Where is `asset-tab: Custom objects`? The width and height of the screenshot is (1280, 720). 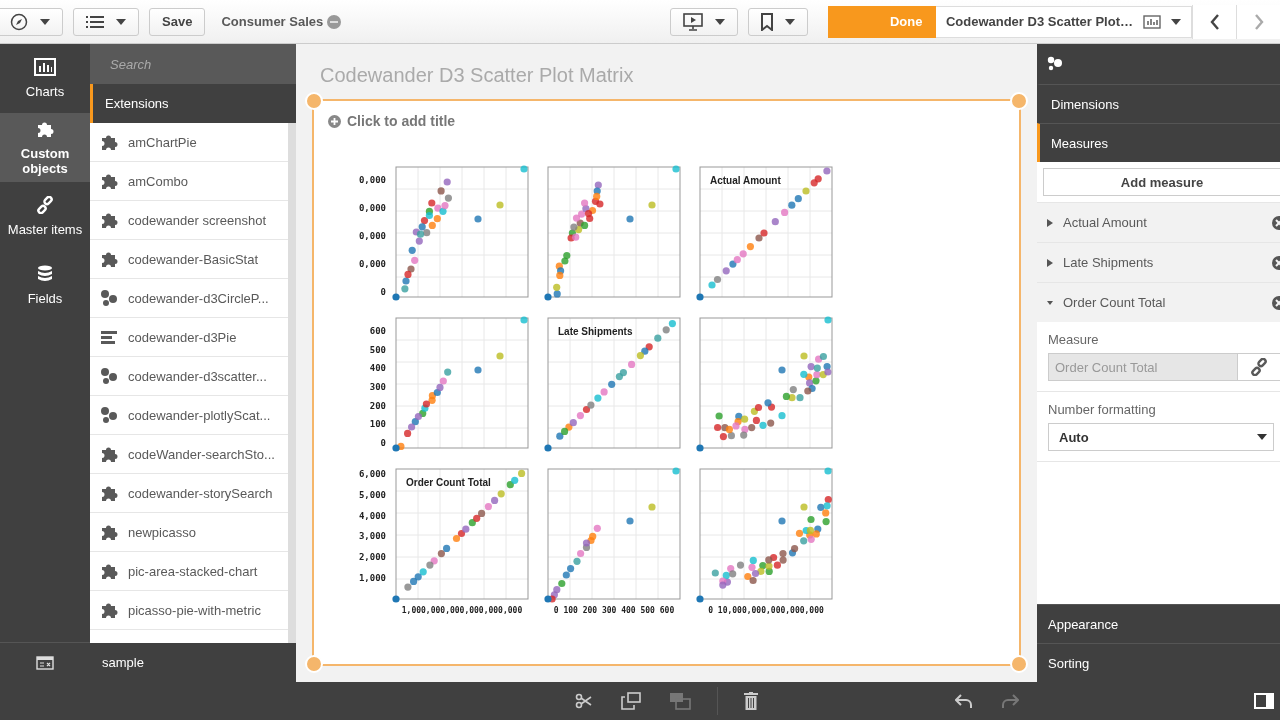
asset-tab: Custom objects is located at coordinates (45, 147).